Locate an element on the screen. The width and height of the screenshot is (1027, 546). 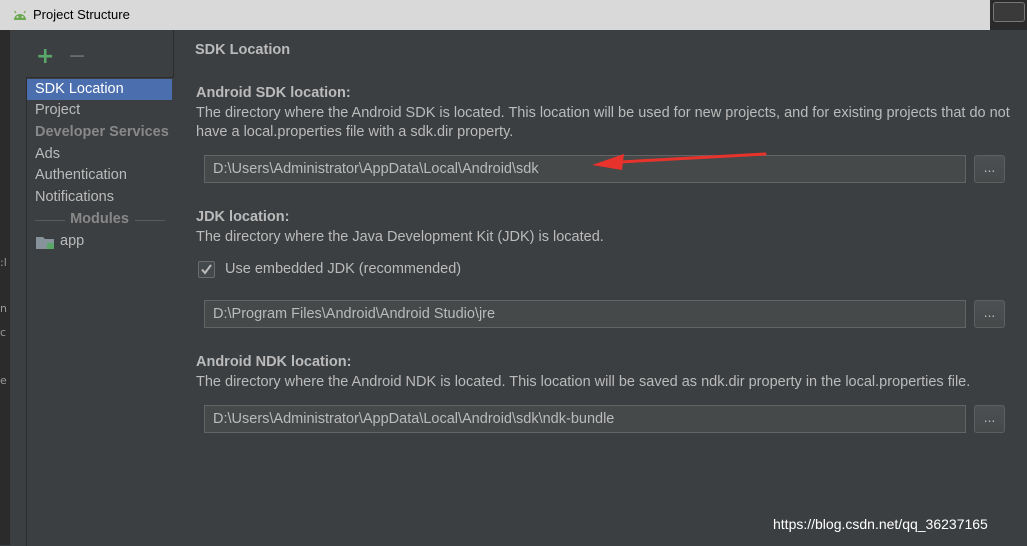
page-title: SDK Location is located at coordinates (243, 50).